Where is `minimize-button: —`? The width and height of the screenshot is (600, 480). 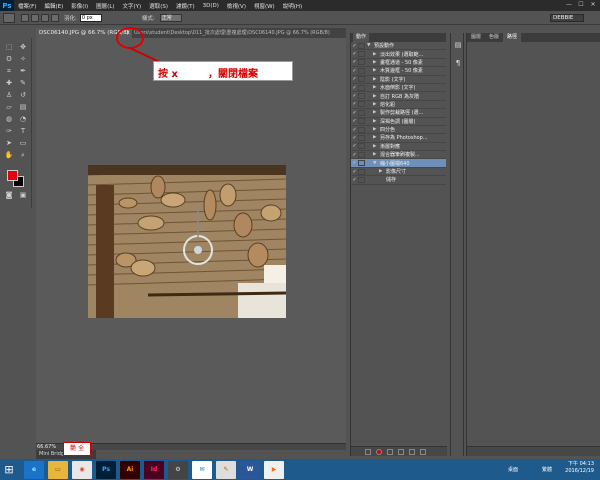 minimize-button: — is located at coordinates (569, 5).